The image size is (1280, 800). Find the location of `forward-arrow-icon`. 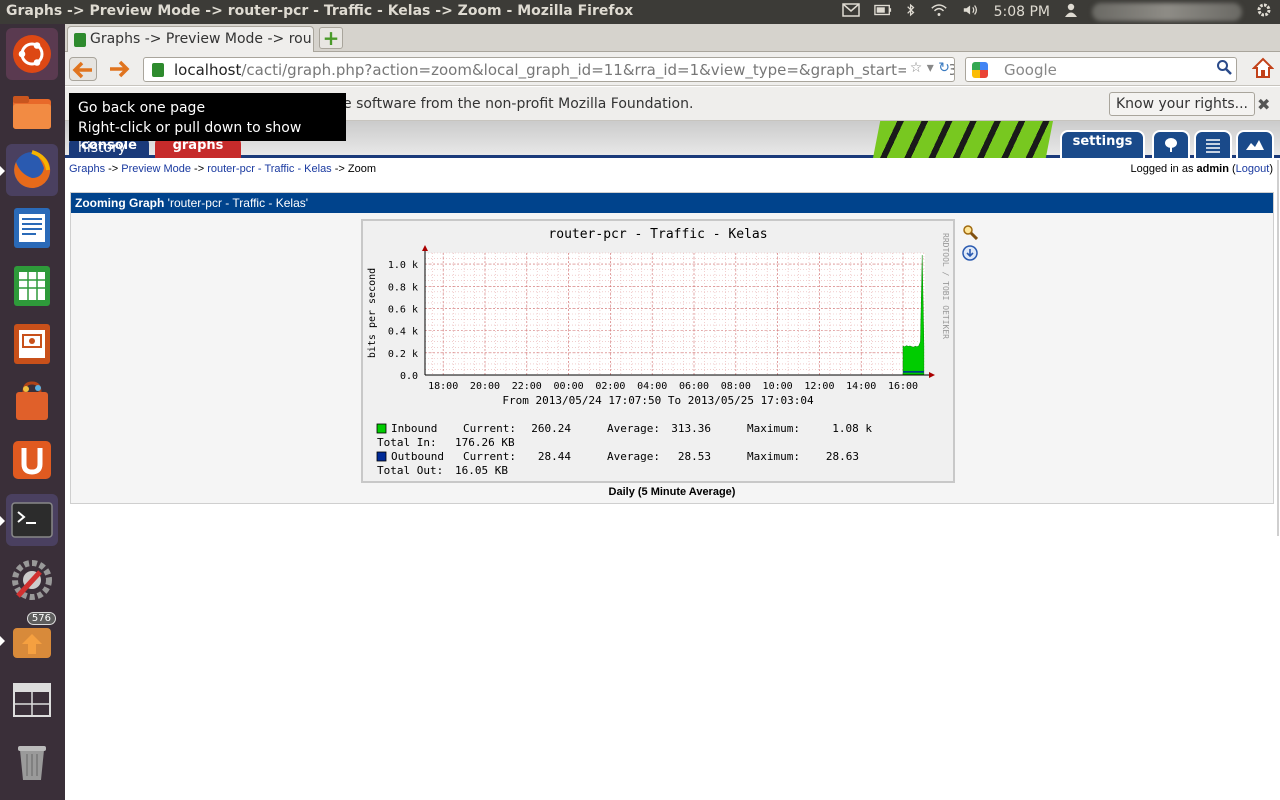

forward-arrow-icon is located at coordinates (120, 69).